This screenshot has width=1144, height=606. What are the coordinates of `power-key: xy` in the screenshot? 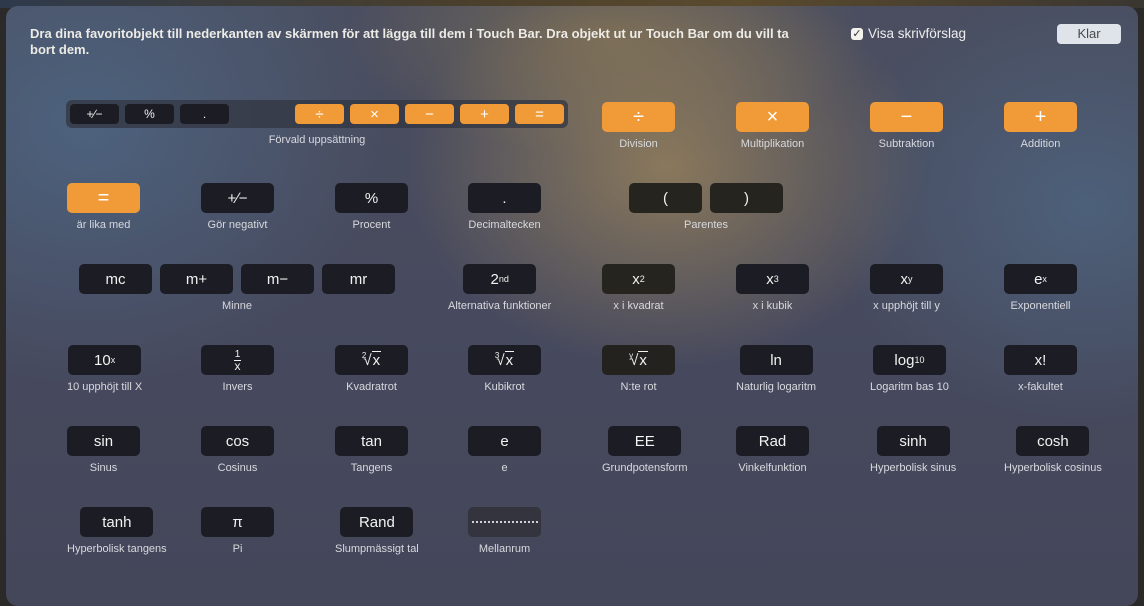 It's located at (906, 279).